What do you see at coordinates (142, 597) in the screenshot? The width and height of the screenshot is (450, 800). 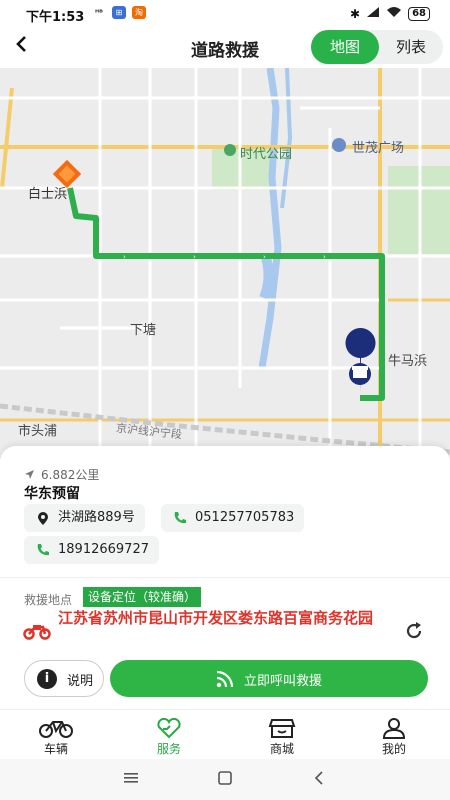 I see `location-accuracy-badge: 设备定位（较准确）` at bounding box center [142, 597].